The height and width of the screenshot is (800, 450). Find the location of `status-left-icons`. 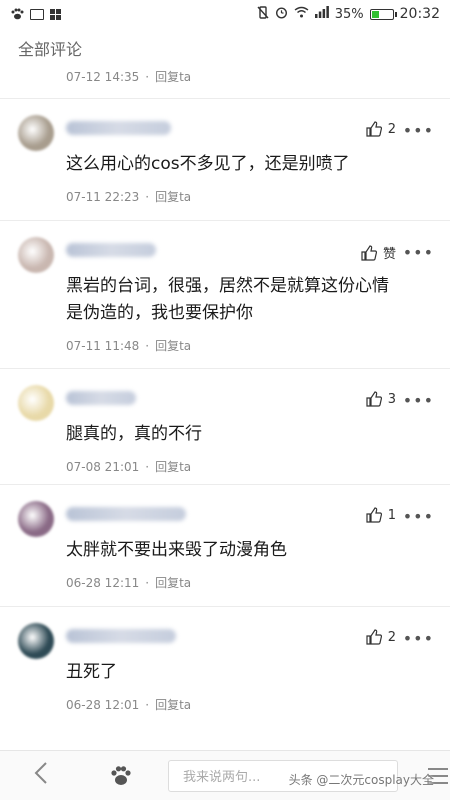

status-left-icons is located at coordinates (35, 14).